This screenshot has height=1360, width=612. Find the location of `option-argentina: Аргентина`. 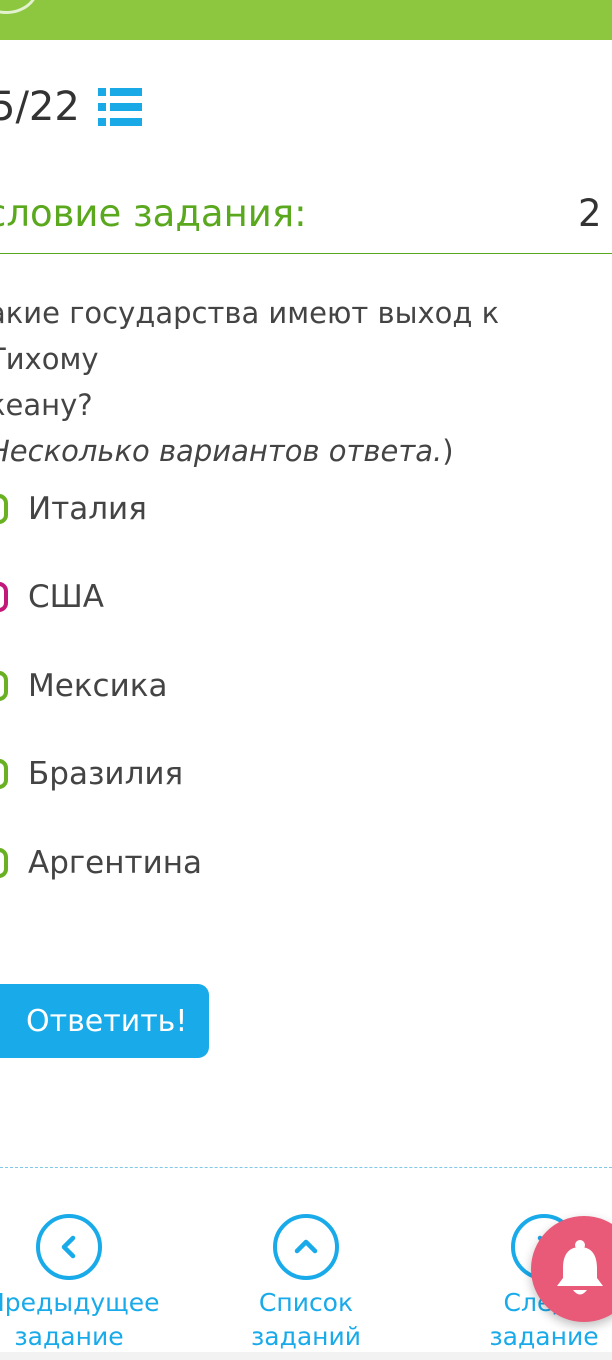

option-argentina: Аргентина is located at coordinates (101, 863).